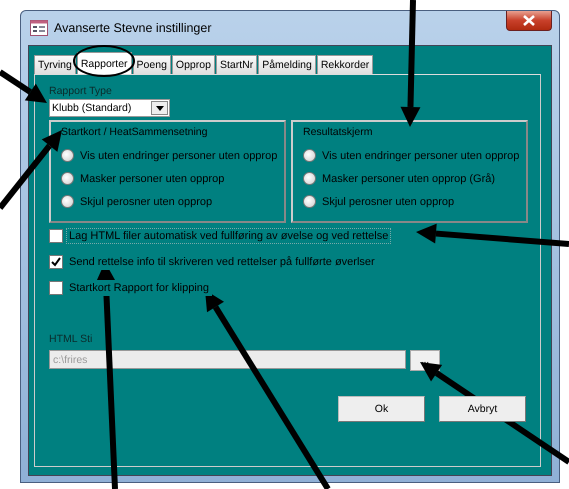 Image resolution: width=569 pixels, height=489 pixels. I want to click on window-title: Avanserte Stevne instillinger, so click(133, 28).